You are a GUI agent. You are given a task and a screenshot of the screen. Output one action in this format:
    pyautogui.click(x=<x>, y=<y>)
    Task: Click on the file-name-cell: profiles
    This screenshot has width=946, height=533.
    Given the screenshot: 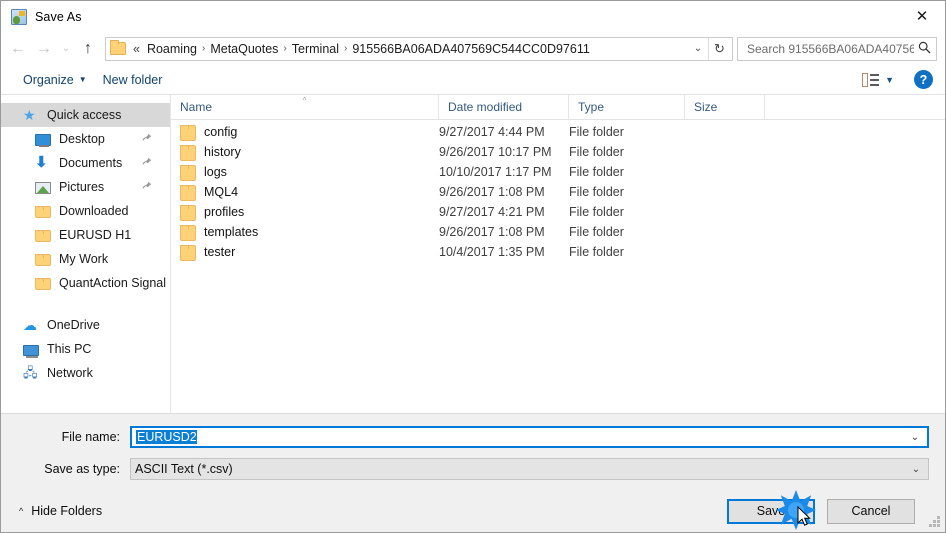 What is the action you would take?
    pyautogui.click(x=305, y=212)
    